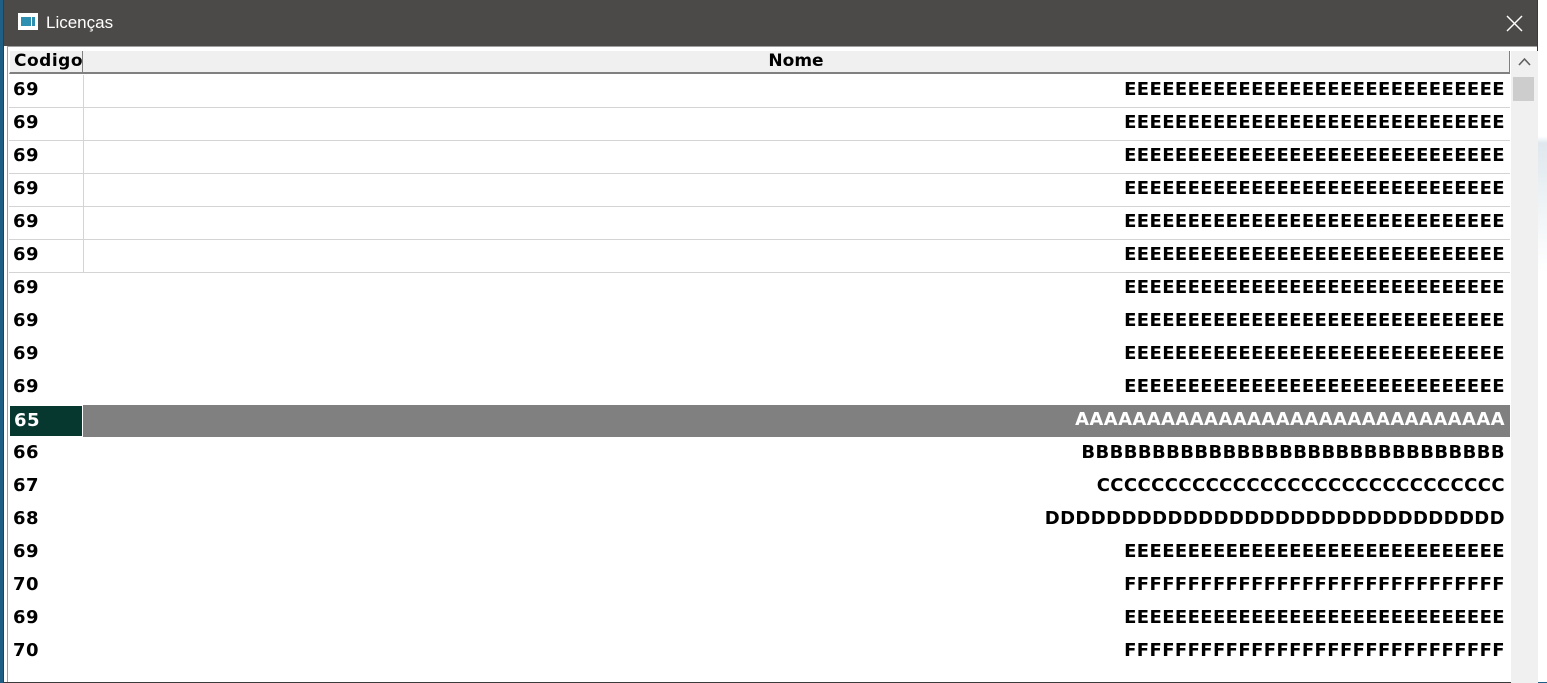 The width and height of the screenshot is (1547, 683). Describe the element at coordinates (28, 21) in the screenshot. I see `window-app-icon` at that location.